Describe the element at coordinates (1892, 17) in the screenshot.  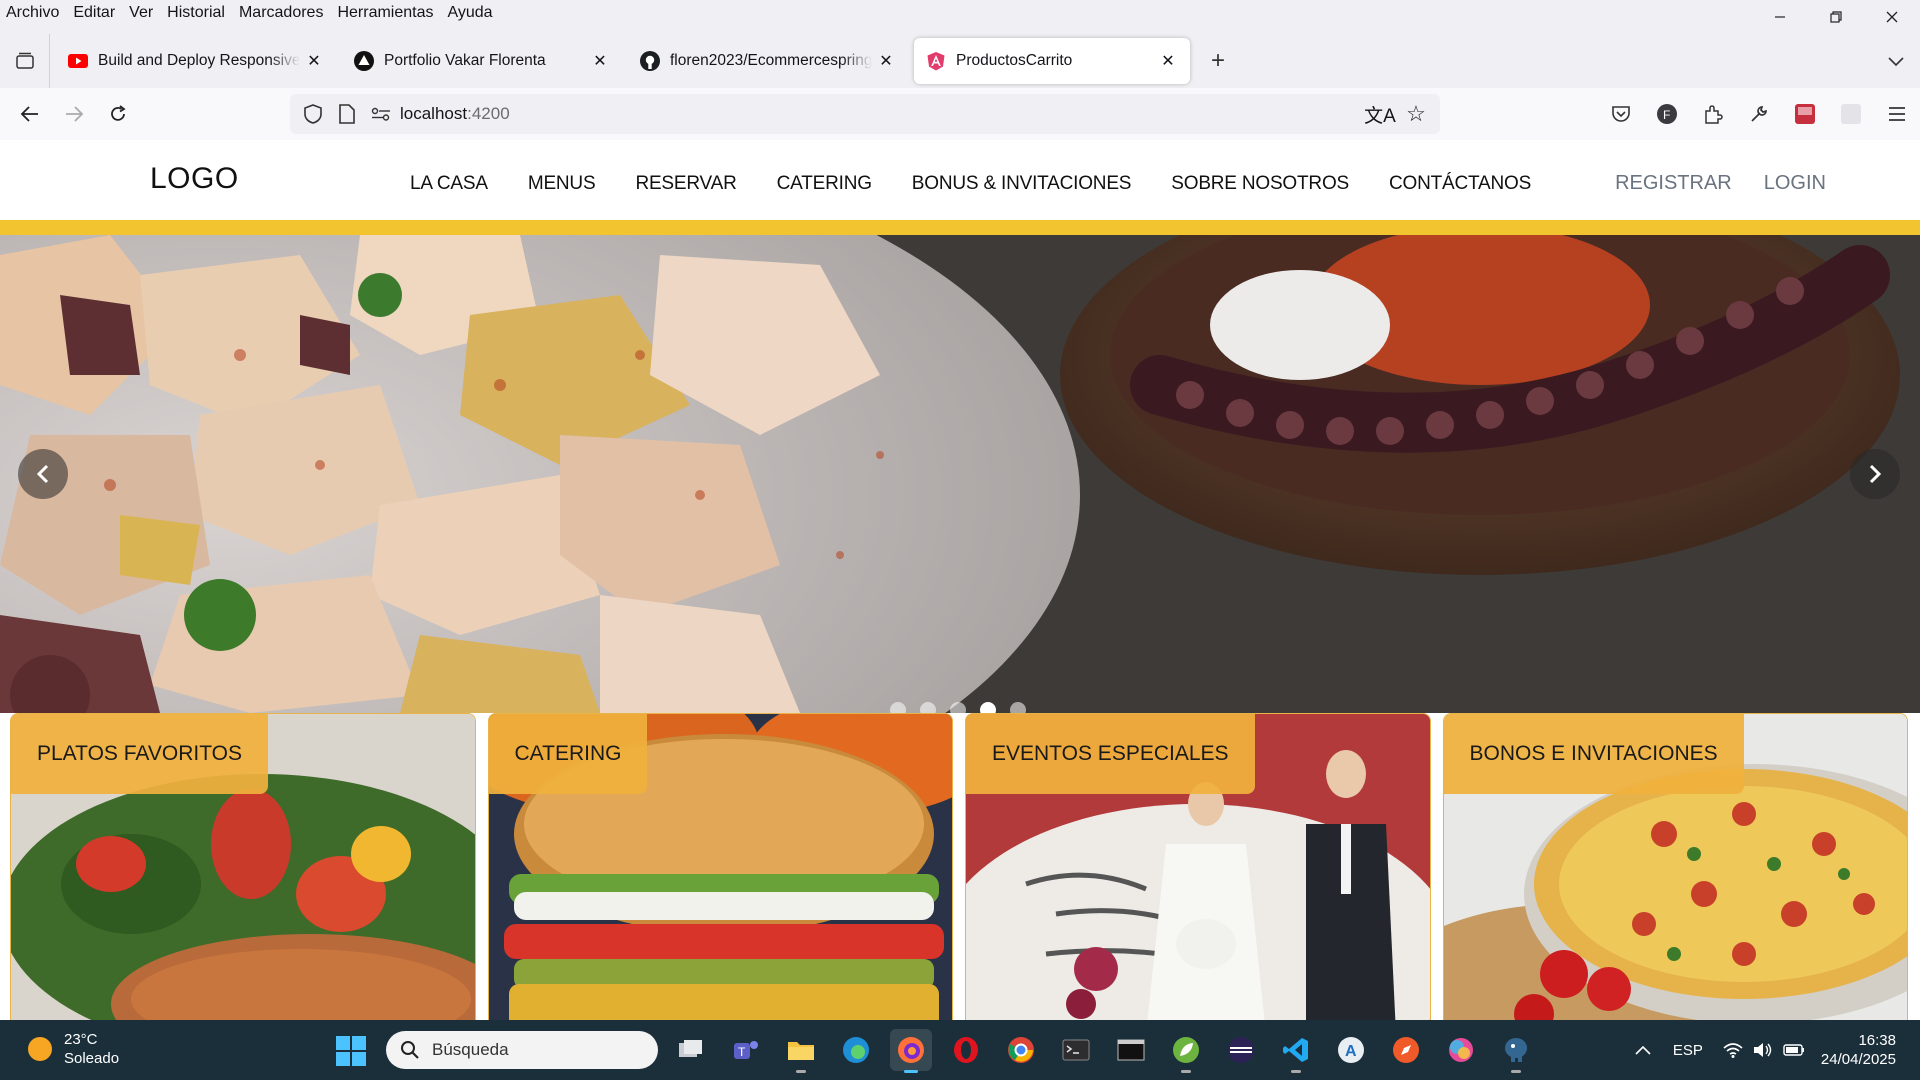
I see `close-window-button` at that location.